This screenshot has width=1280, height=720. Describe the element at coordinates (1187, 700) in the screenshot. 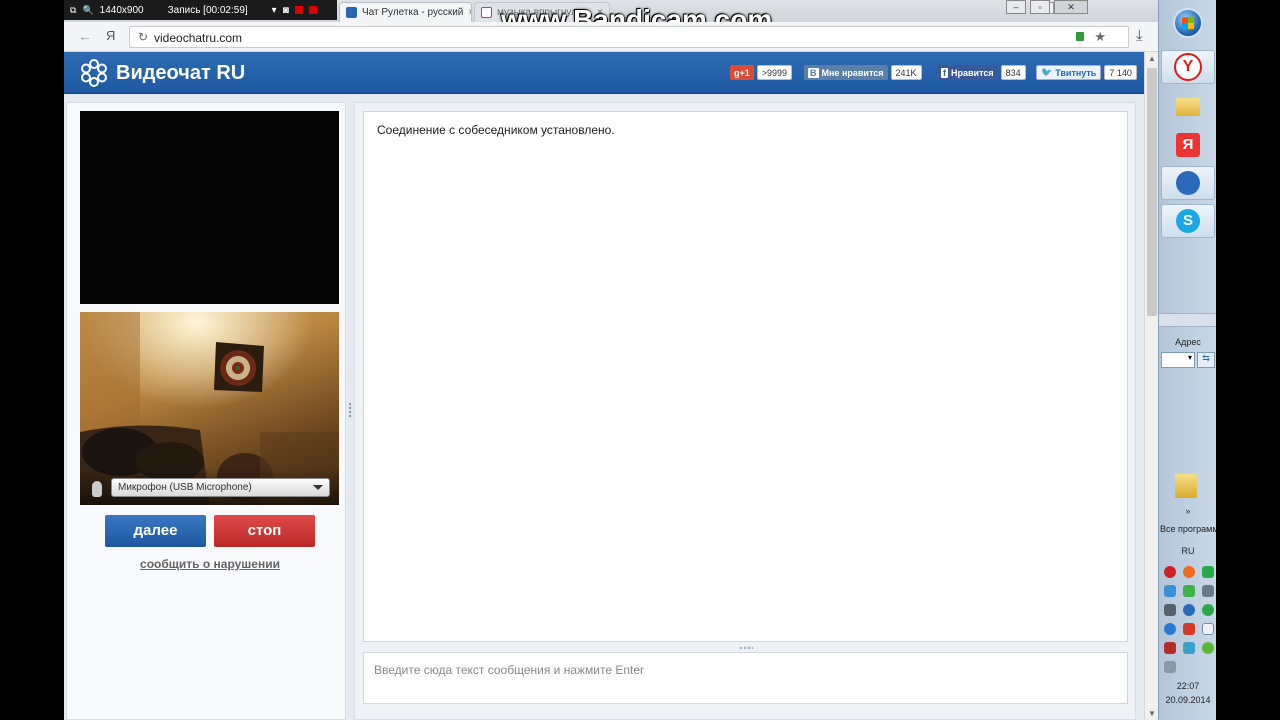

I see `clock-date: 20.09.2014` at that location.